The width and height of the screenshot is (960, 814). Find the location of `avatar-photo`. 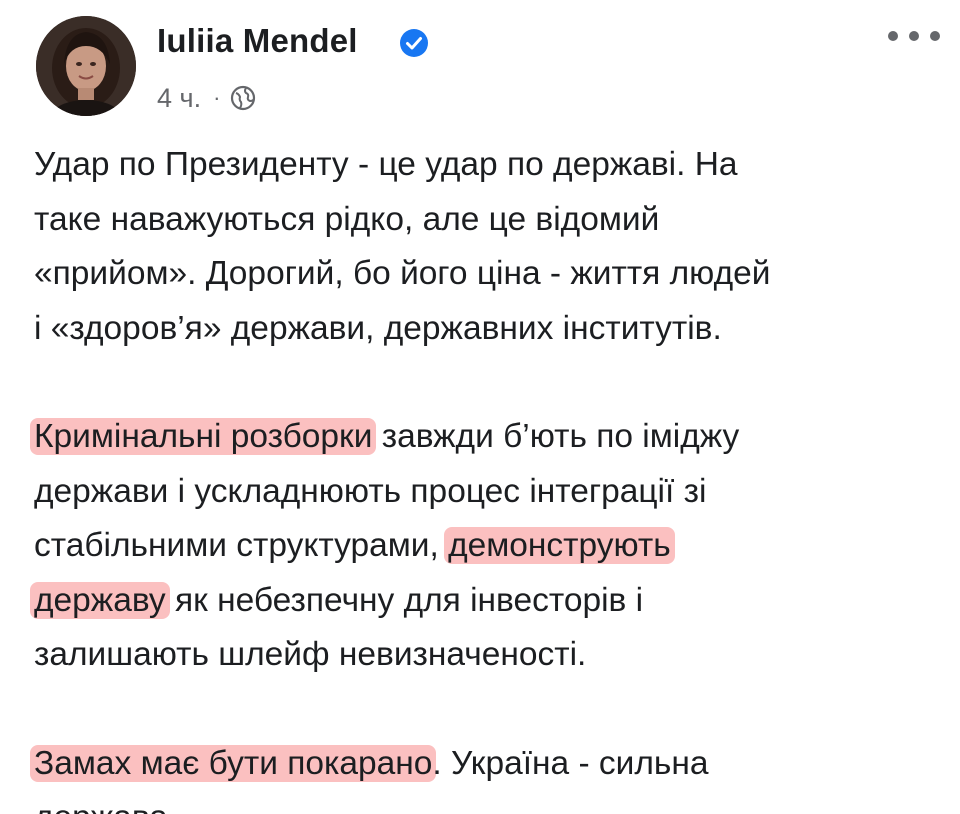

avatar-photo is located at coordinates (86, 66).